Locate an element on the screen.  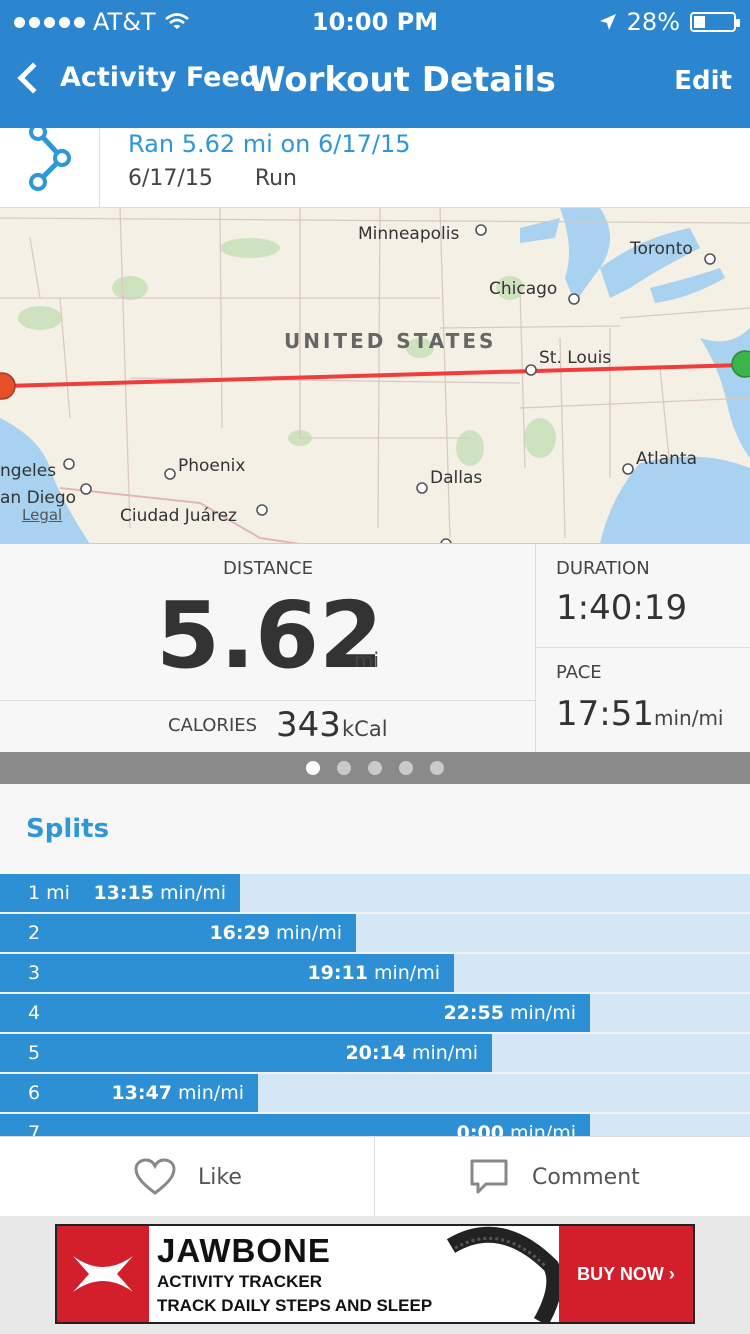
pace-value: 17:51 is located at coordinates (605, 714).